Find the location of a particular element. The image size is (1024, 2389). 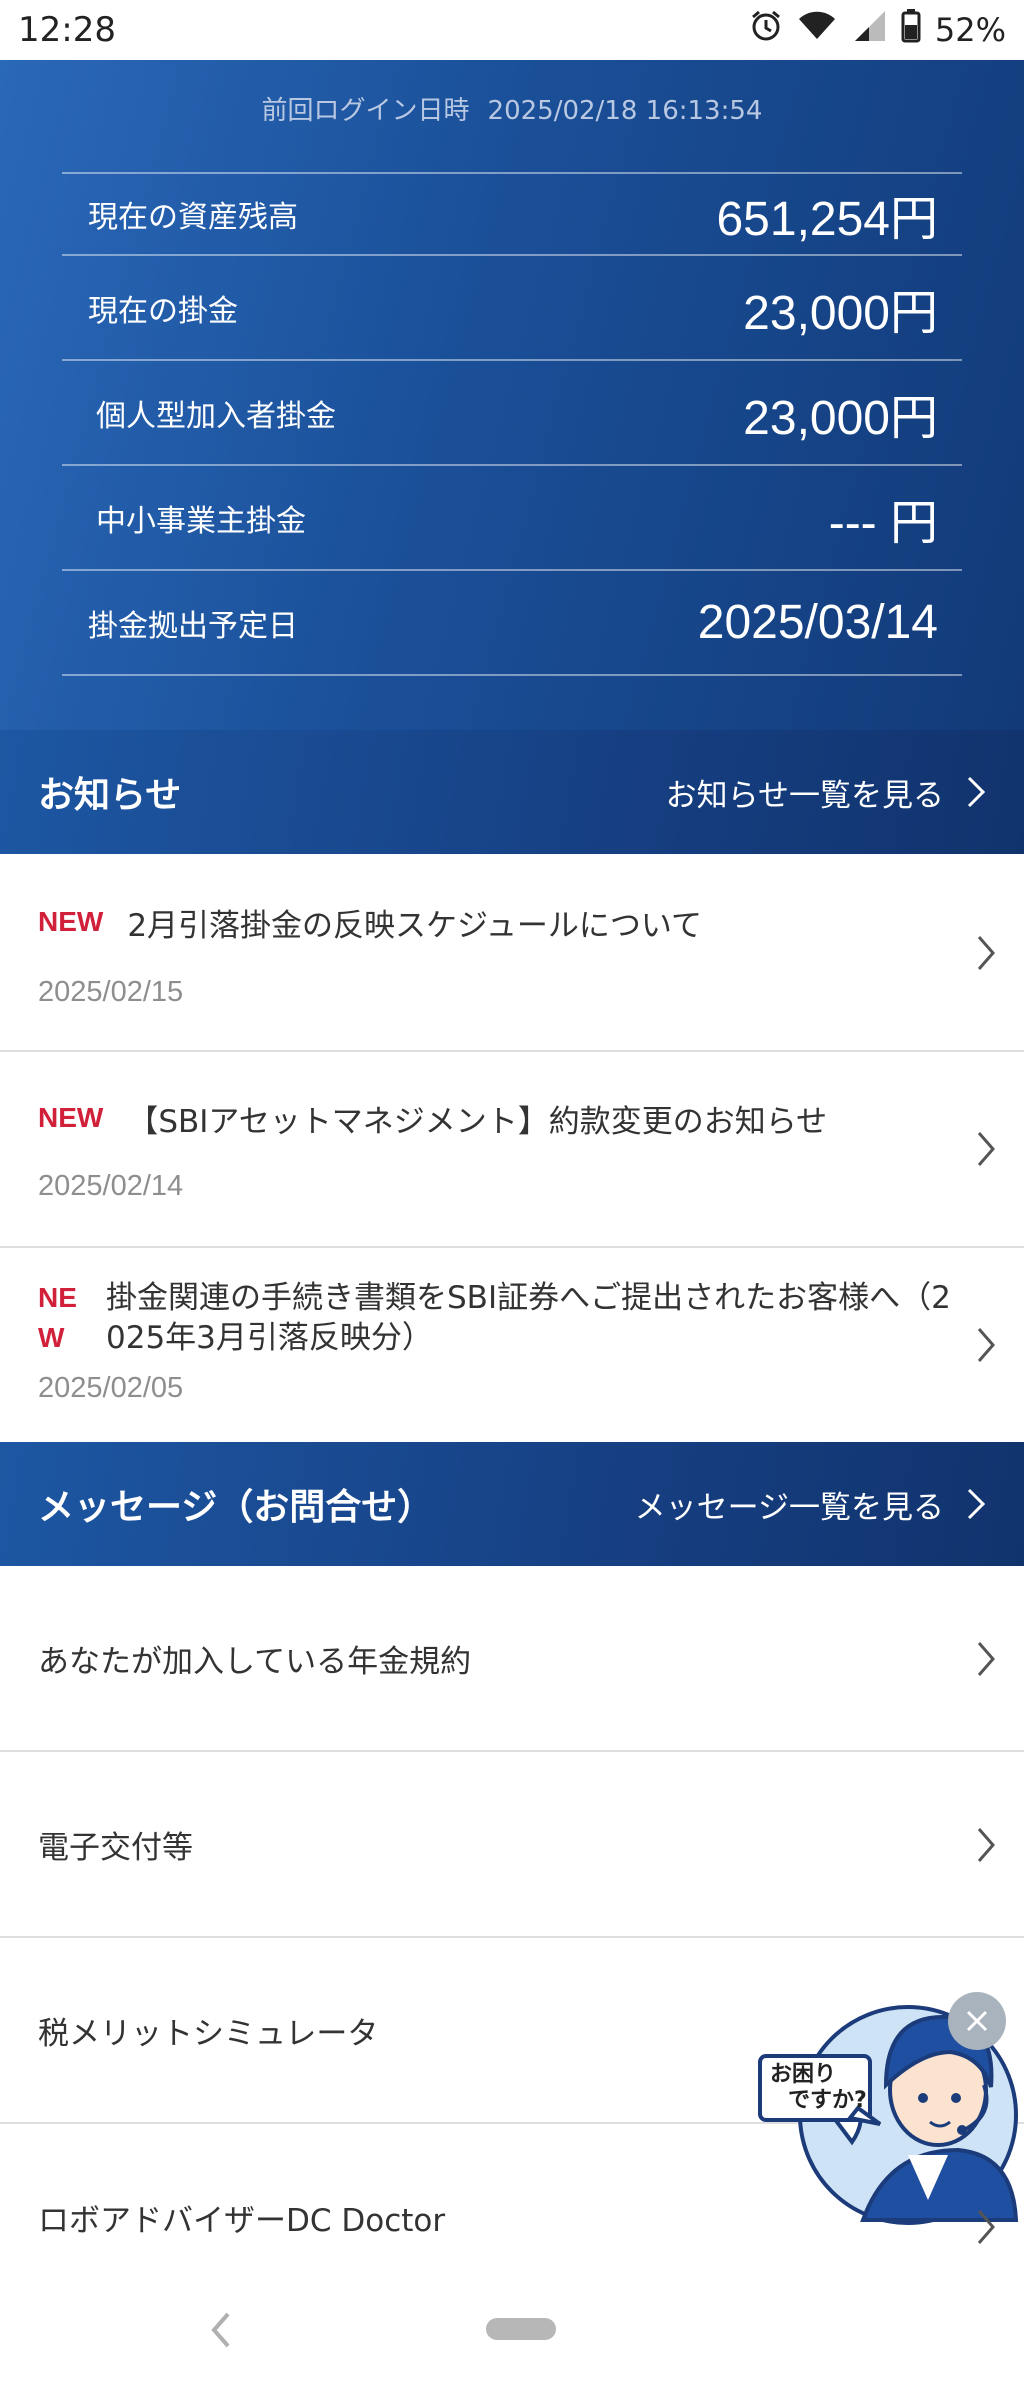

summary-row-label: 掛金拠出予定日 is located at coordinates (193, 626).